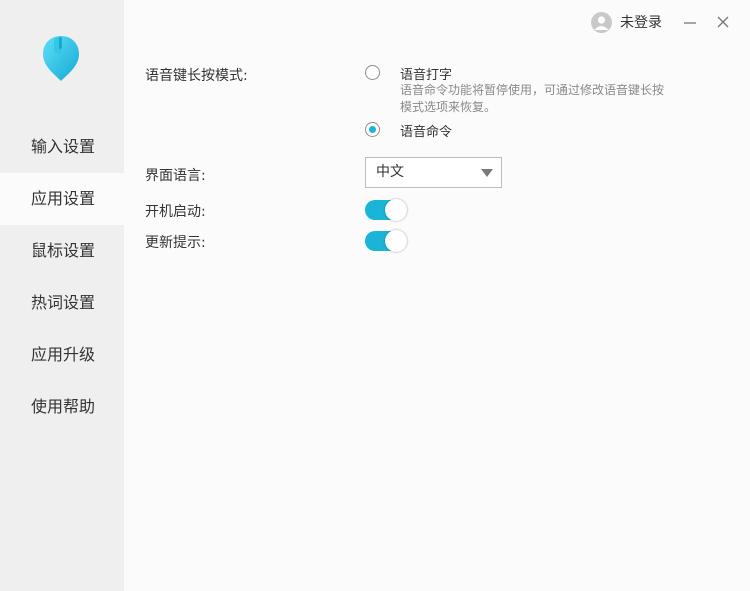 Image resolution: width=750 pixels, height=591 pixels. What do you see at coordinates (372, 129) in the screenshot?
I see `radio-voice-command` at bounding box center [372, 129].